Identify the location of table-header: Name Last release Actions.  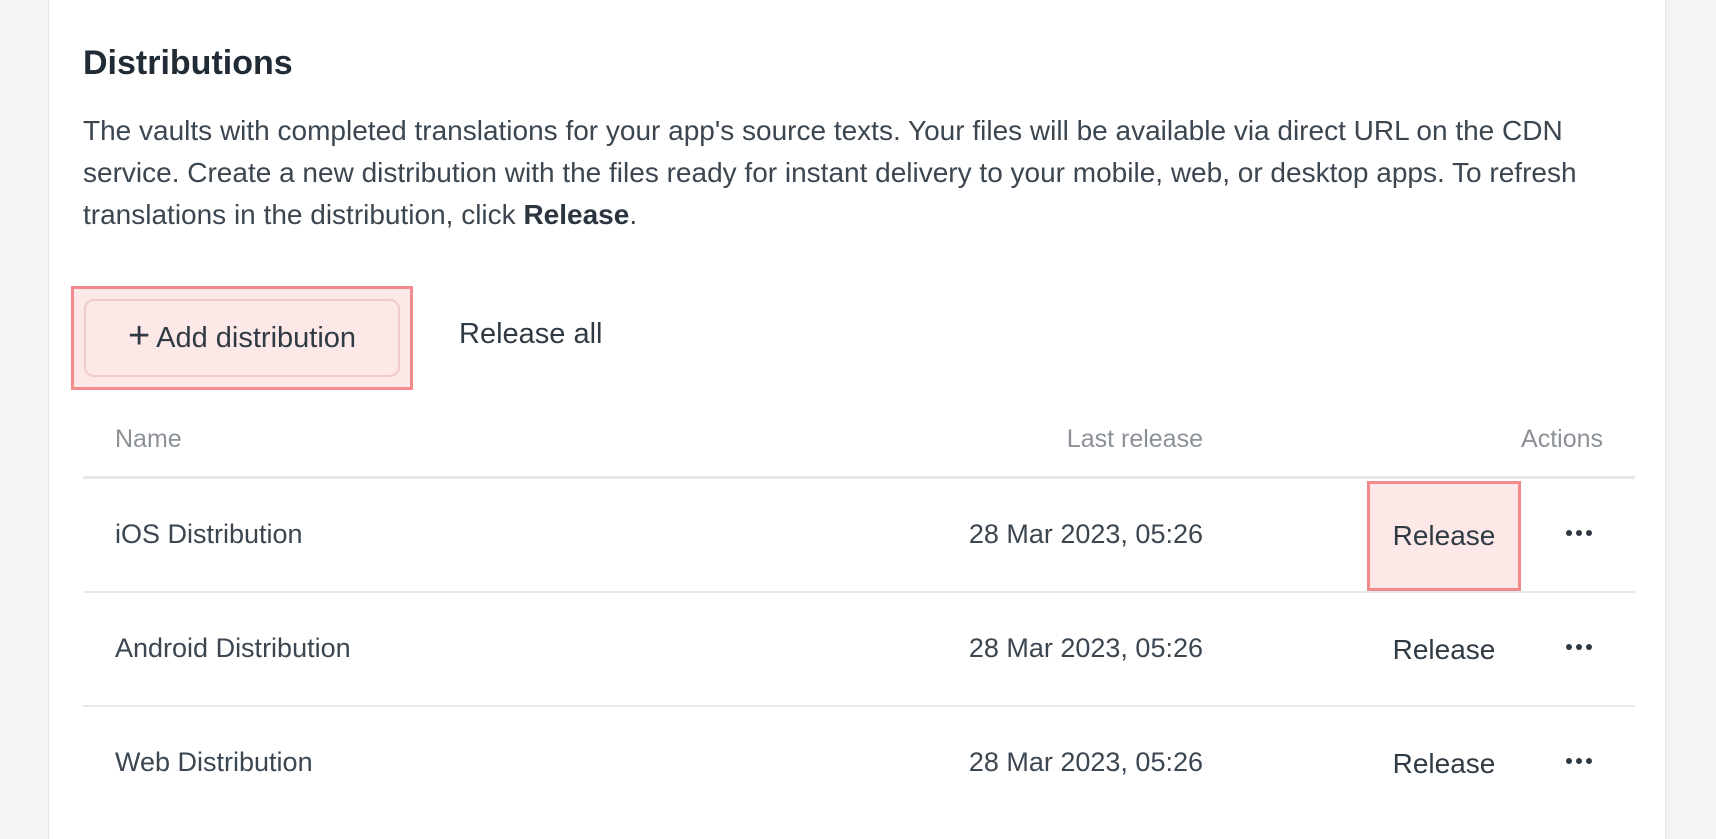
(859, 444).